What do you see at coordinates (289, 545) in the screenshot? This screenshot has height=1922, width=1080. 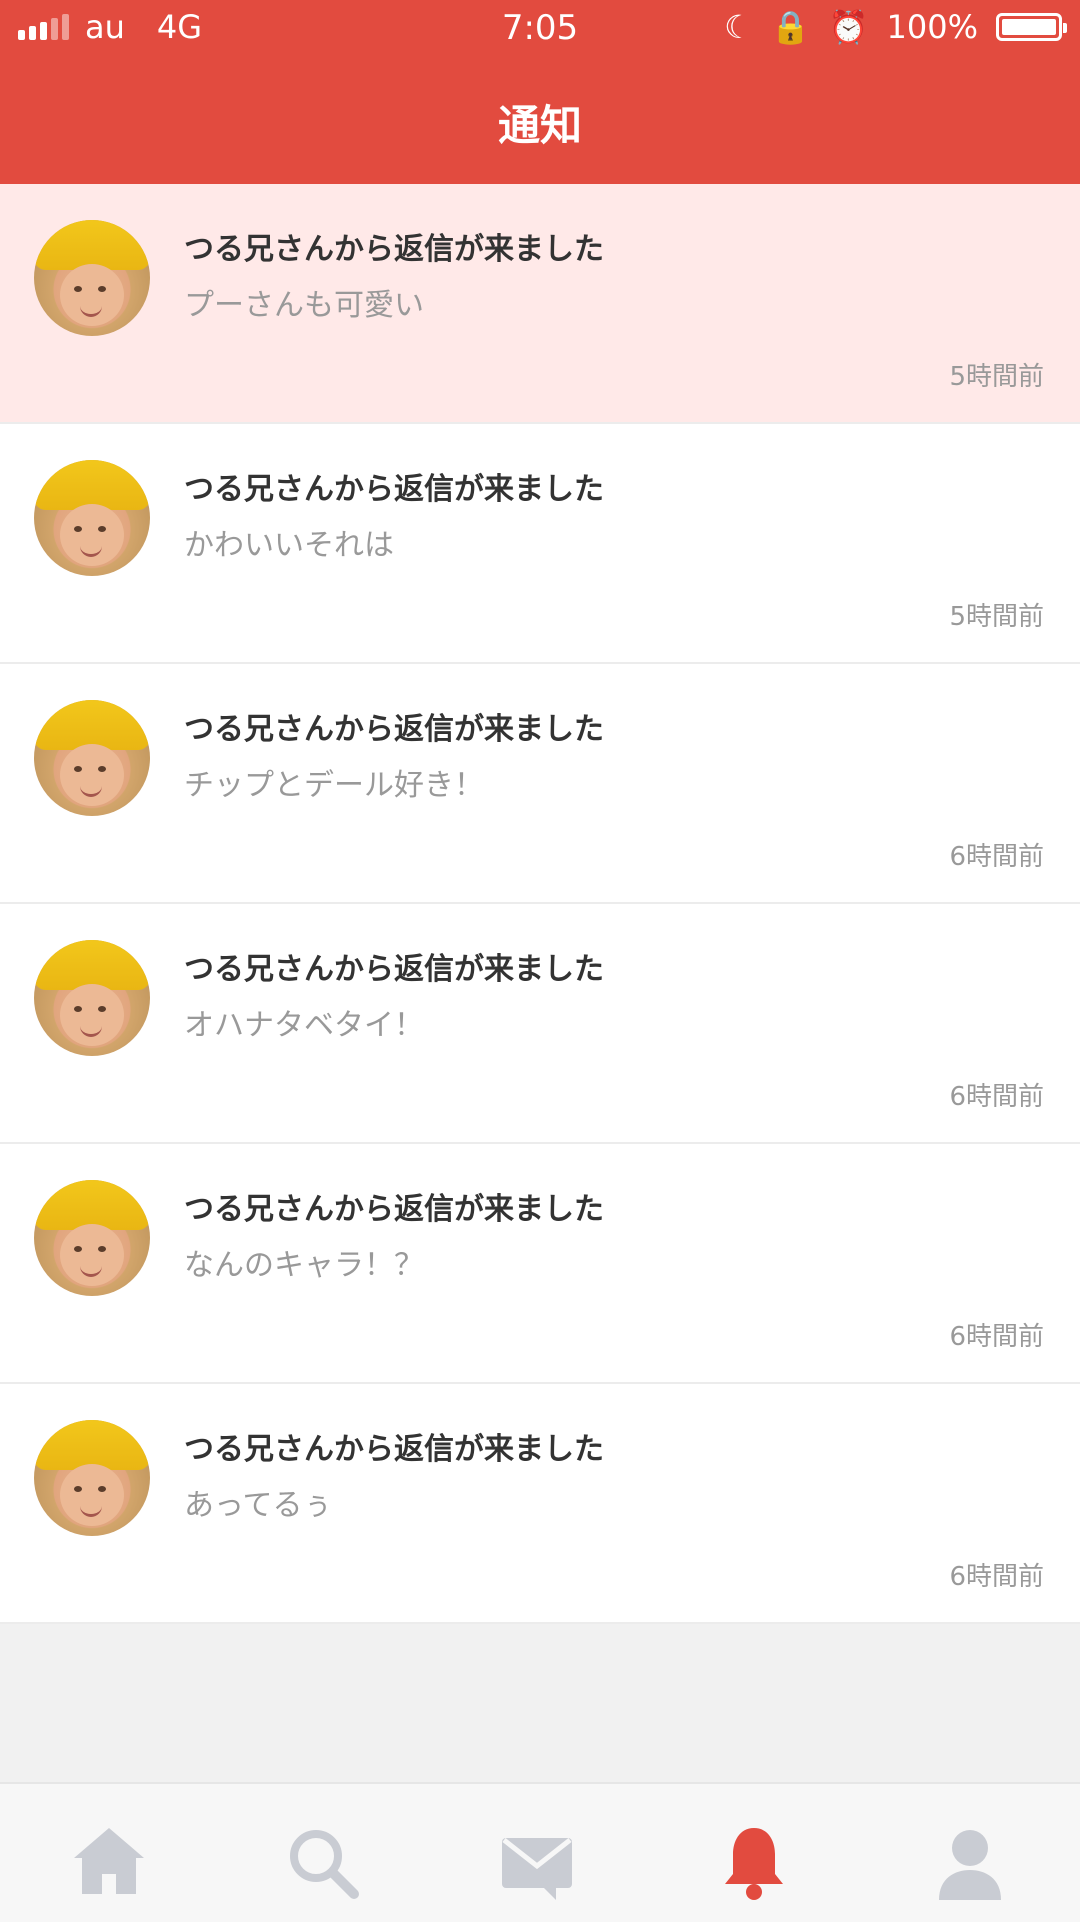 I see `notification-message: かわいいそれは` at bounding box center [289, 545].